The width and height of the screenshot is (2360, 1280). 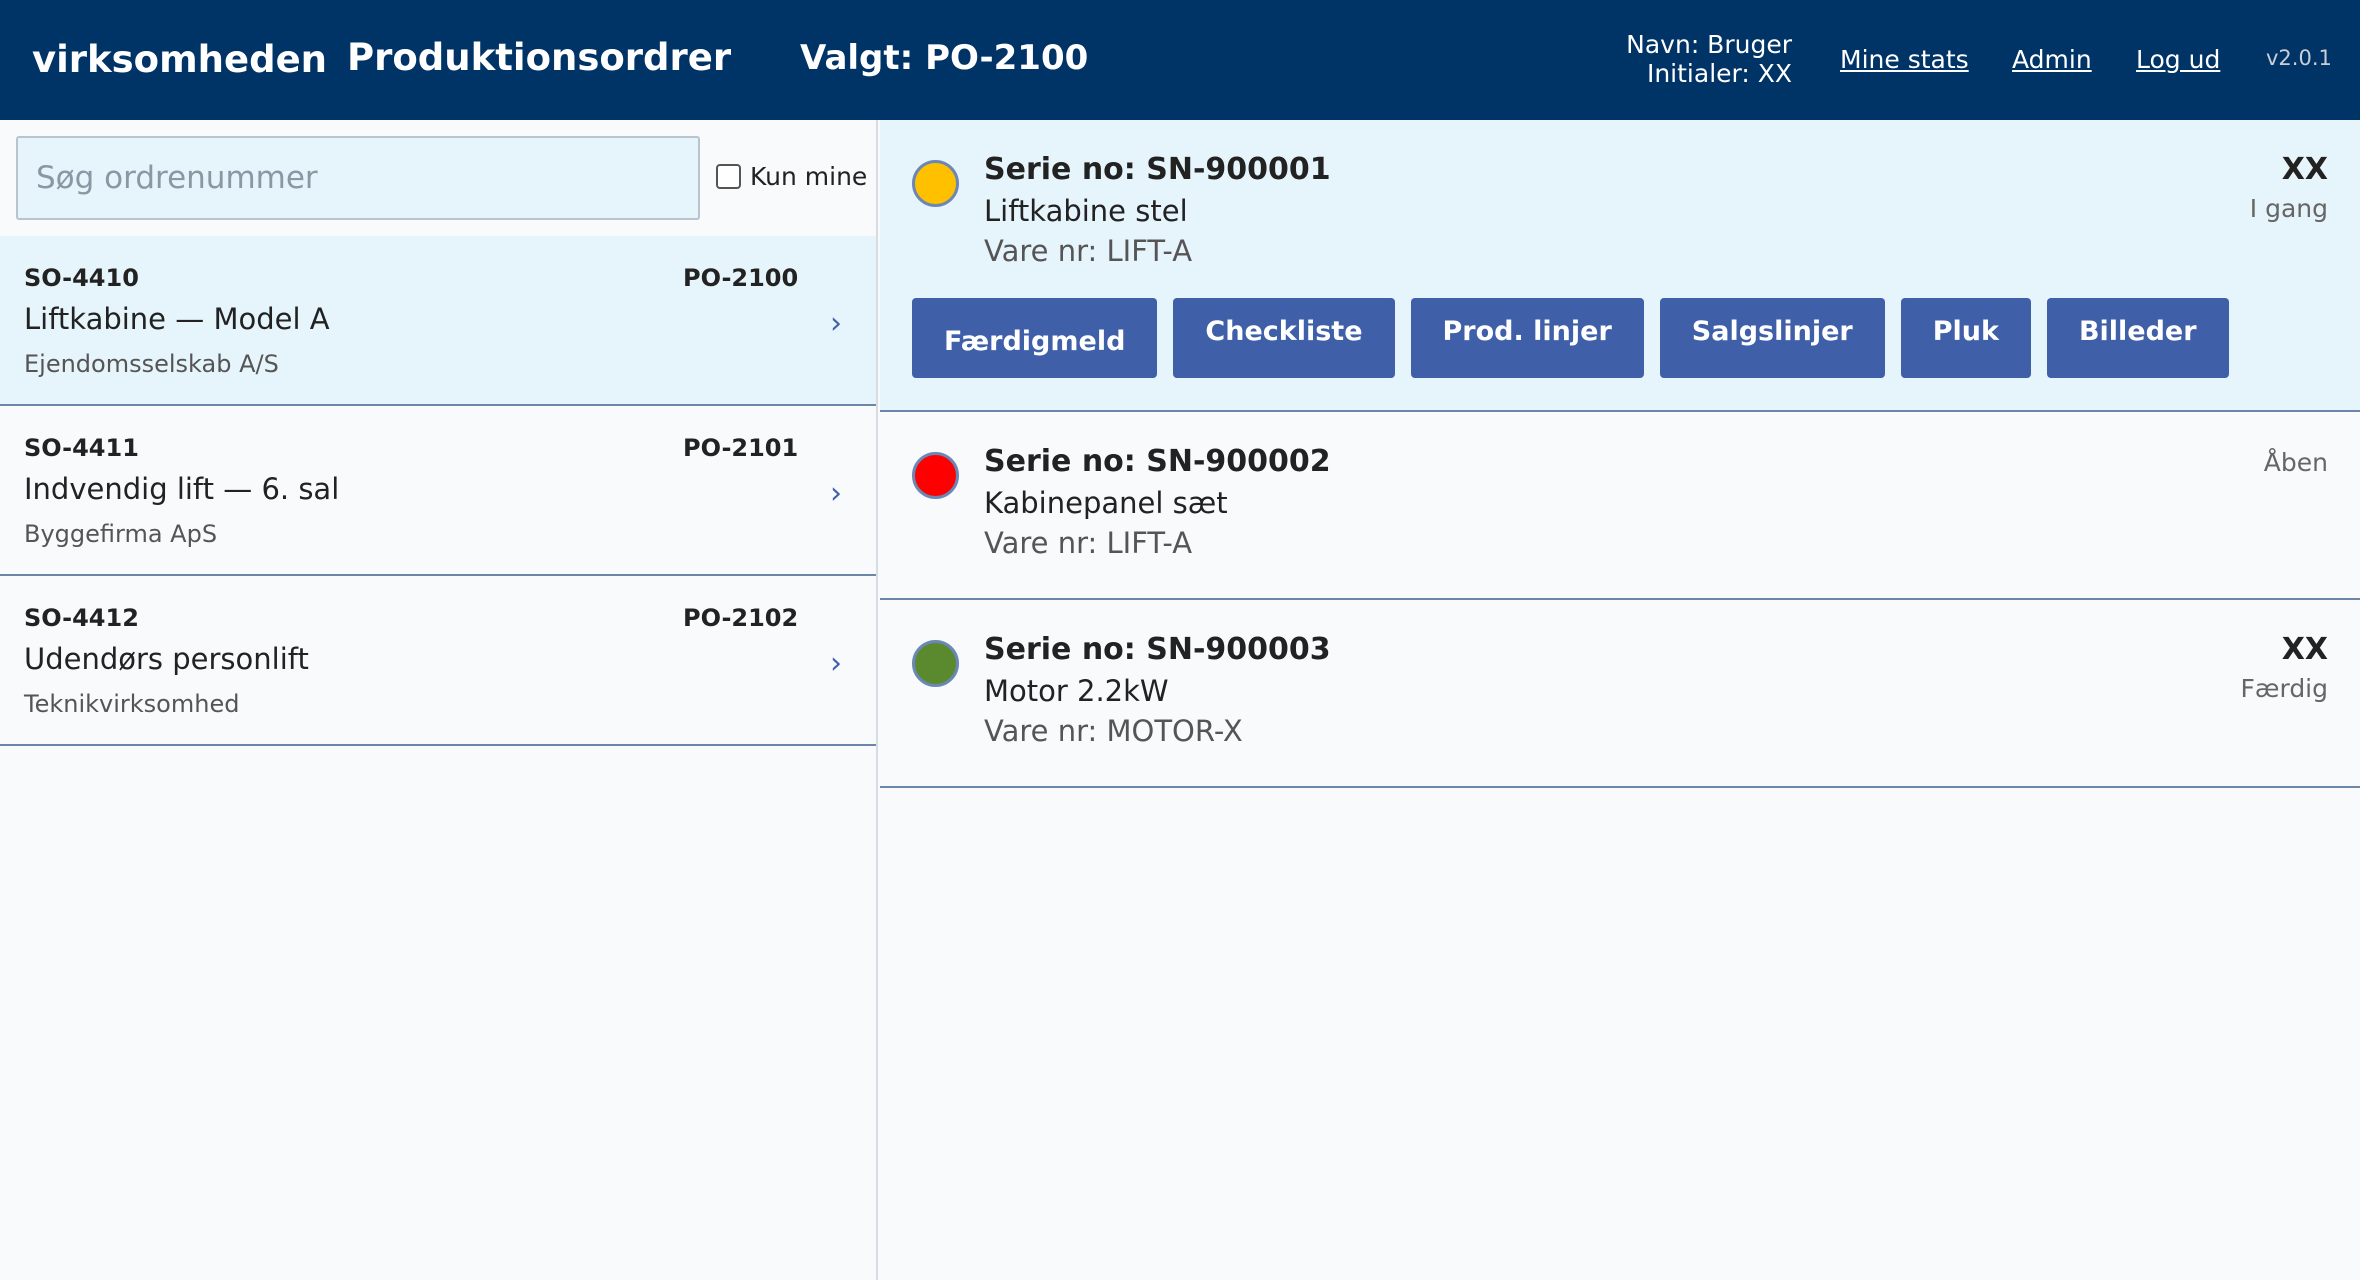 What do you see at coordinates (2299, 58) in the screenshot?
I see `version-label: v2.0.1` at bounding box center [2299, 58].